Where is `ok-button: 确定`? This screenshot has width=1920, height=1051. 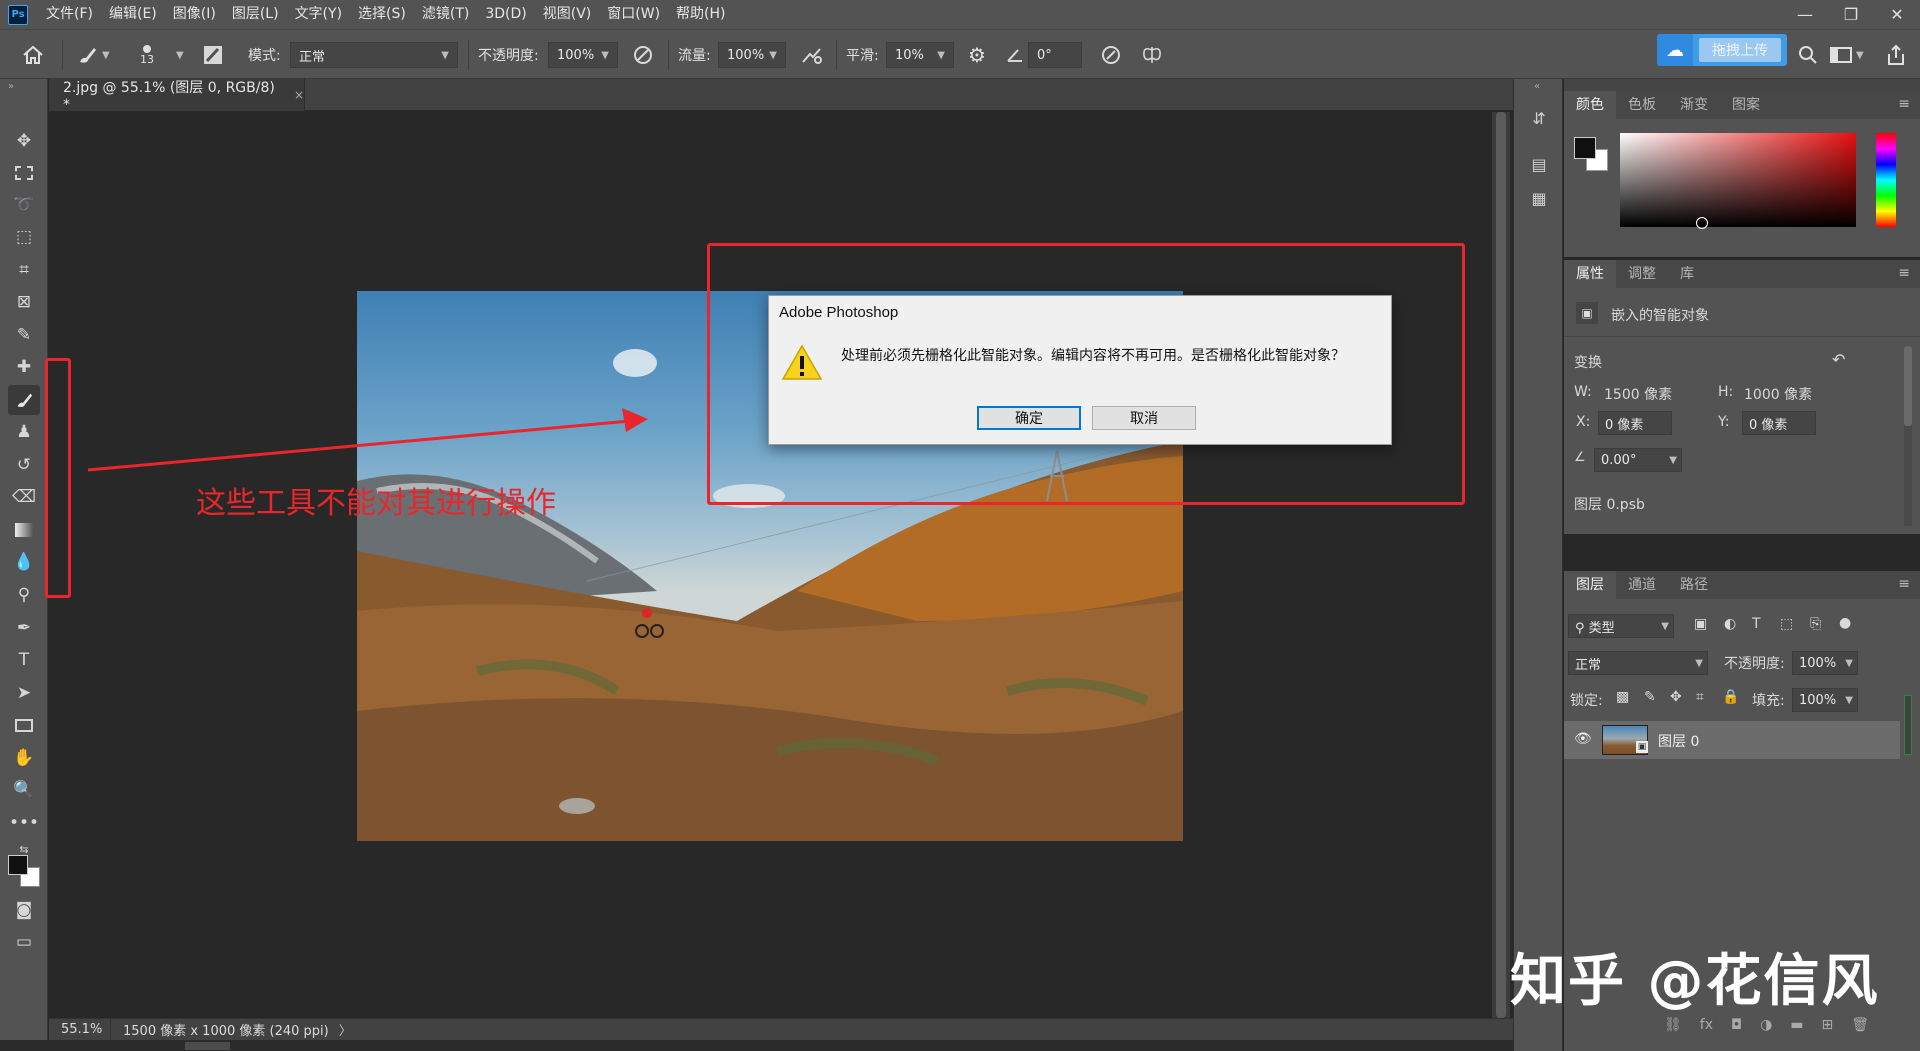 ok-button: 确定 is located at coordinates (1029, 418).